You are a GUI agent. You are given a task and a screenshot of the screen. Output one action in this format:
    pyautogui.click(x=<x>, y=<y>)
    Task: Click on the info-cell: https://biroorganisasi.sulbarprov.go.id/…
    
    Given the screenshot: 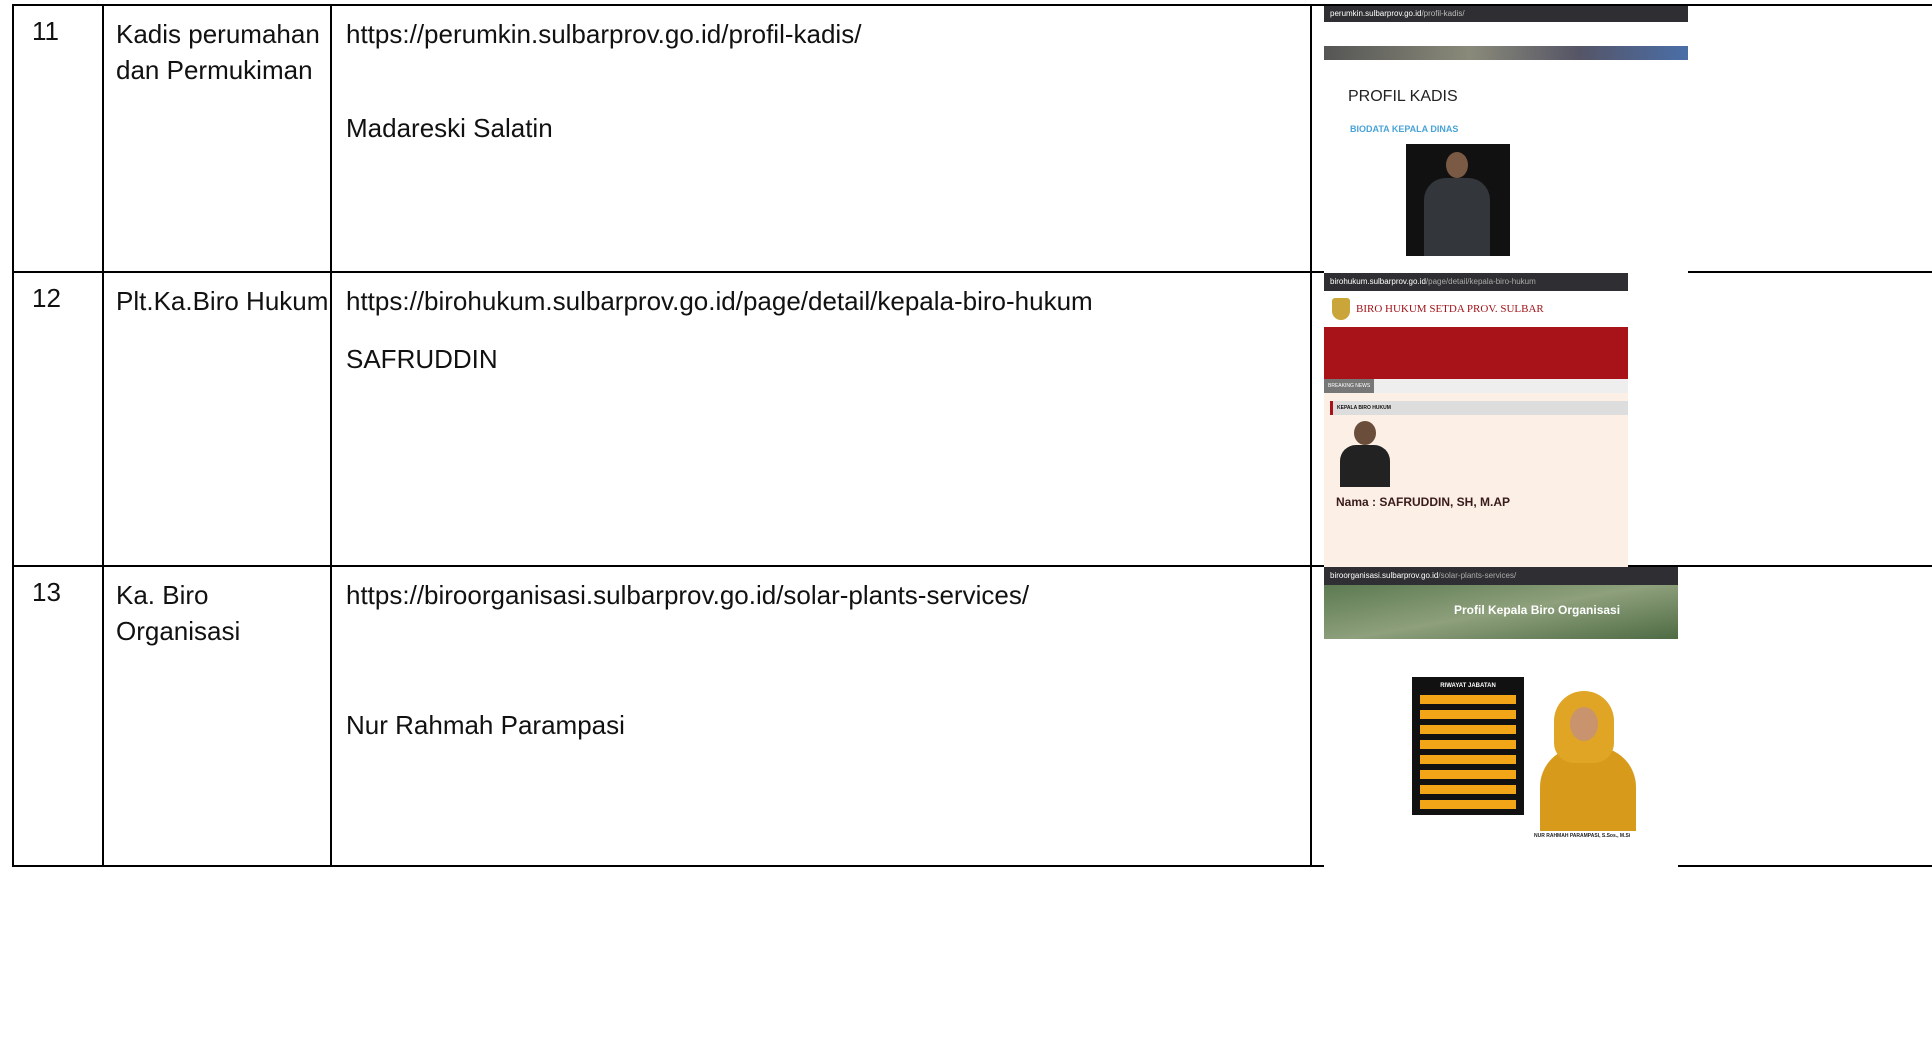 What is the action you would take?
    pyautogui.click(x=821, y=716)
    